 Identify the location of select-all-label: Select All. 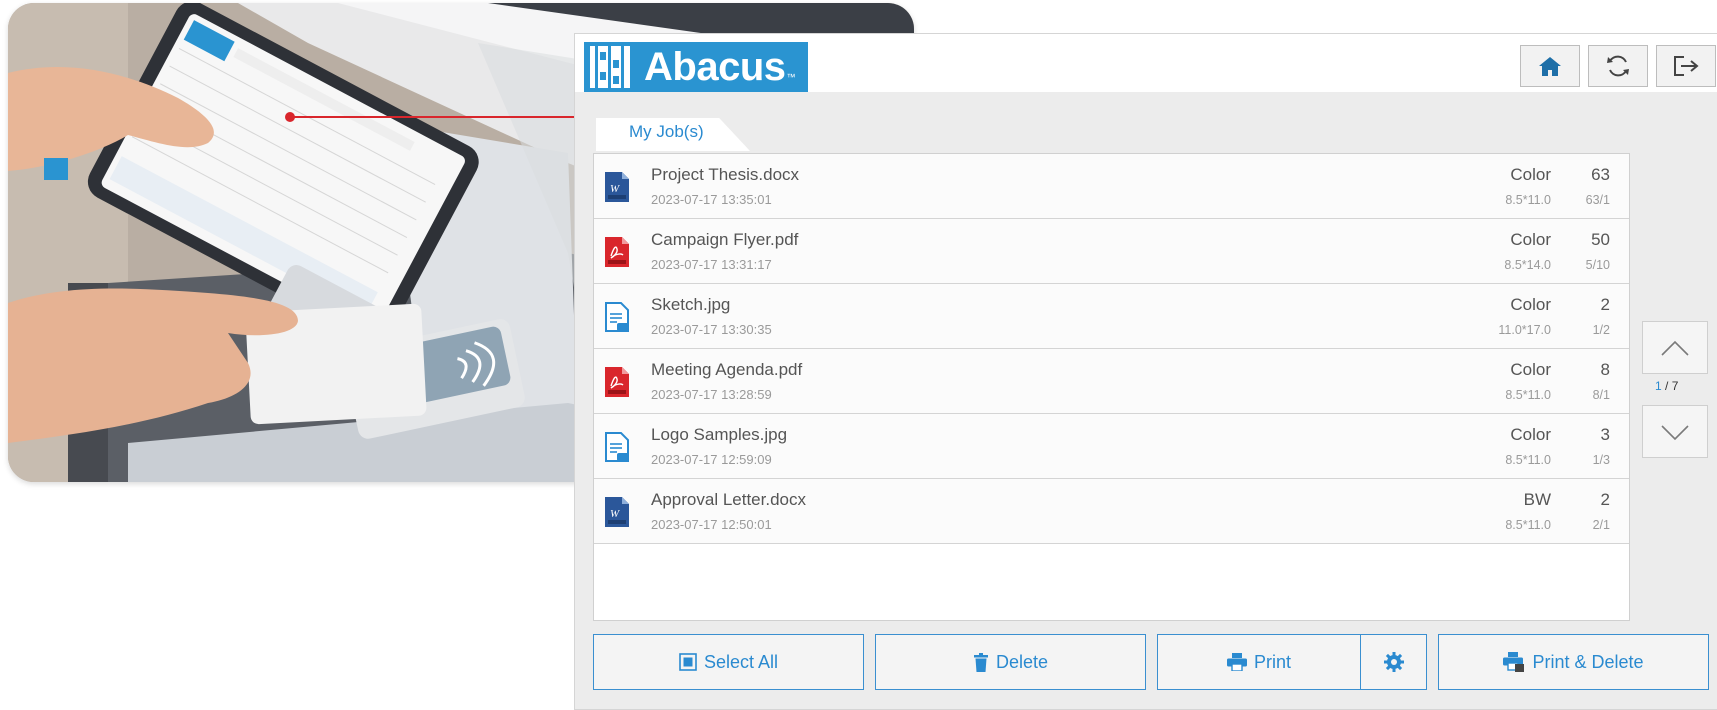
(741, 661).